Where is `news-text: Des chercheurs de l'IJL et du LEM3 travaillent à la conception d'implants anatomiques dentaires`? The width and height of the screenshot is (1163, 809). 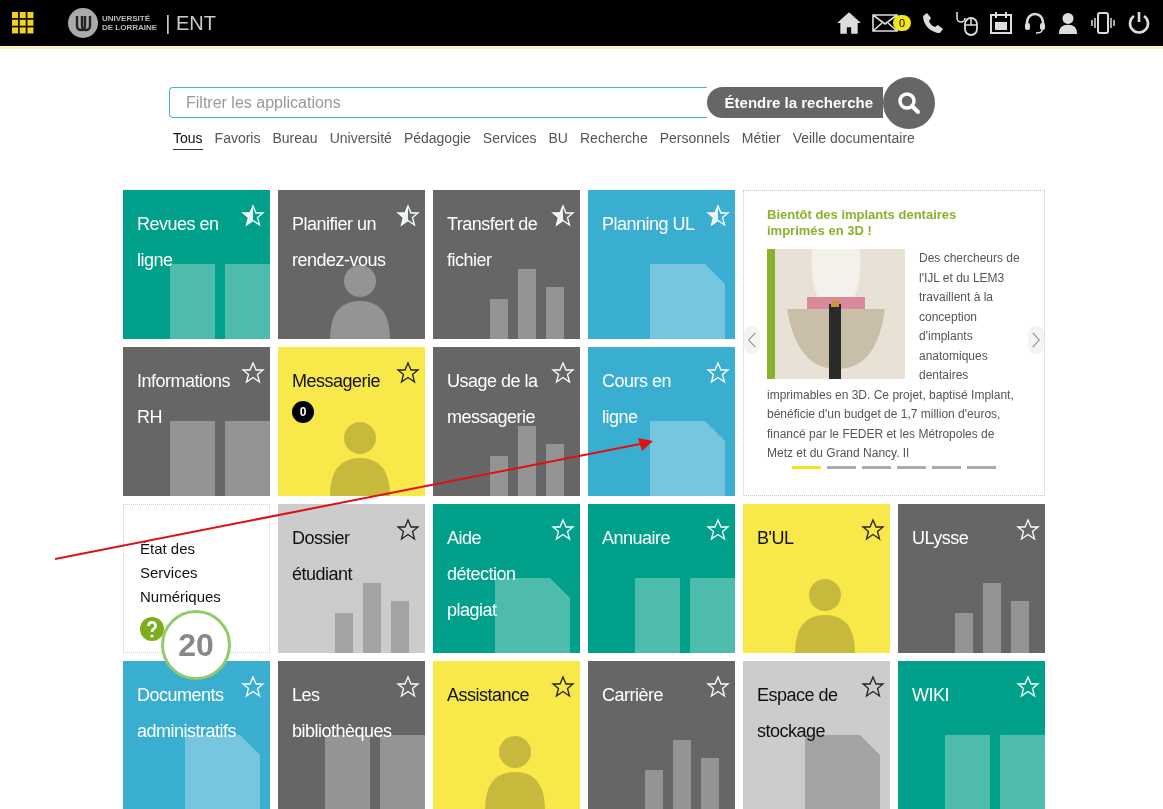
news-text: Des chercheurs de l'IJL et du LEM3 travaillent à la conception d'implants anatomiques dentaires is located at coordinates (970, 317).